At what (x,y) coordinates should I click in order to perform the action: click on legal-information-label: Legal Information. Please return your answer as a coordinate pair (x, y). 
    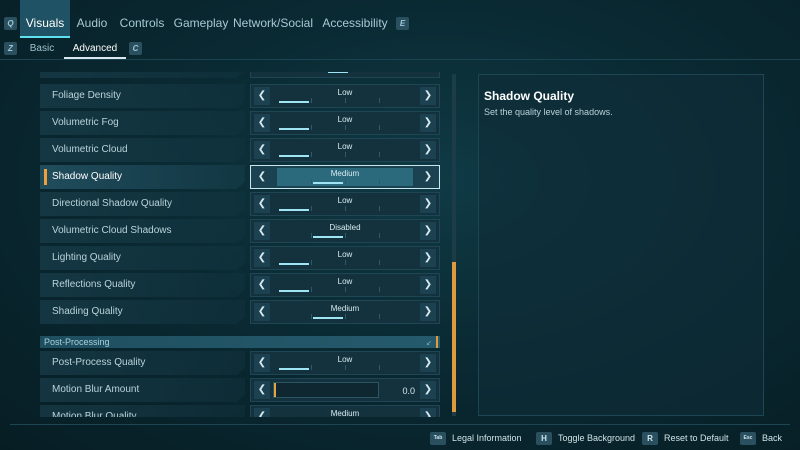
    Looking at the image, I should click on (487, 438).